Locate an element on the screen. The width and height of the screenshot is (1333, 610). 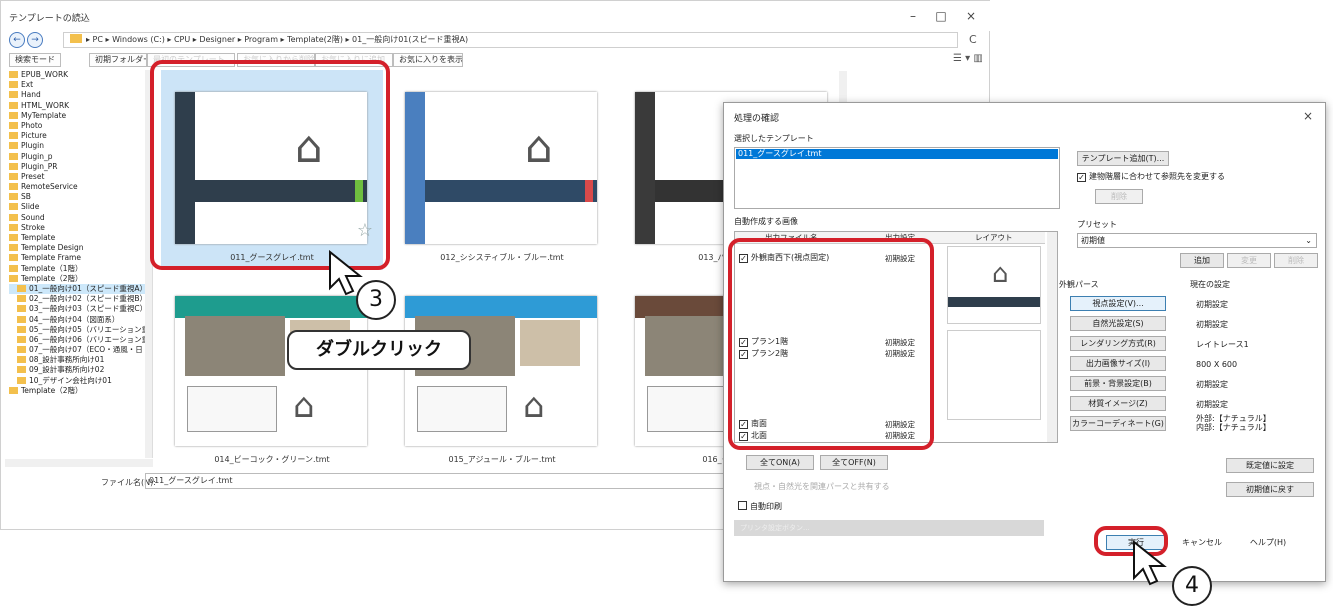
dialog-close-button: × is located at coordinates (1308, 116).